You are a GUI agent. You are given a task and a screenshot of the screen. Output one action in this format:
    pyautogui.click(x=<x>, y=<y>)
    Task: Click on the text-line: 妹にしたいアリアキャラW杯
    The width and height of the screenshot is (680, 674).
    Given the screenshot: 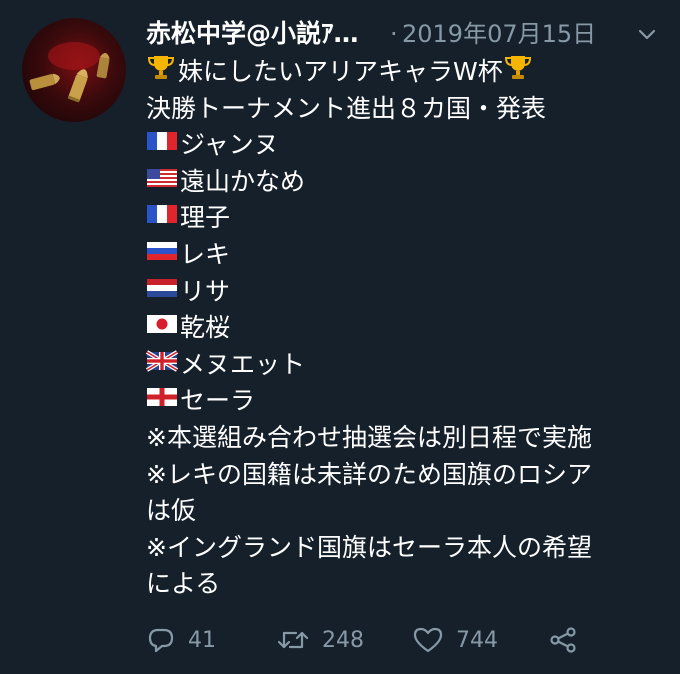 What is the action you would take?
    pyautogui.click(x=406, y=72)
    